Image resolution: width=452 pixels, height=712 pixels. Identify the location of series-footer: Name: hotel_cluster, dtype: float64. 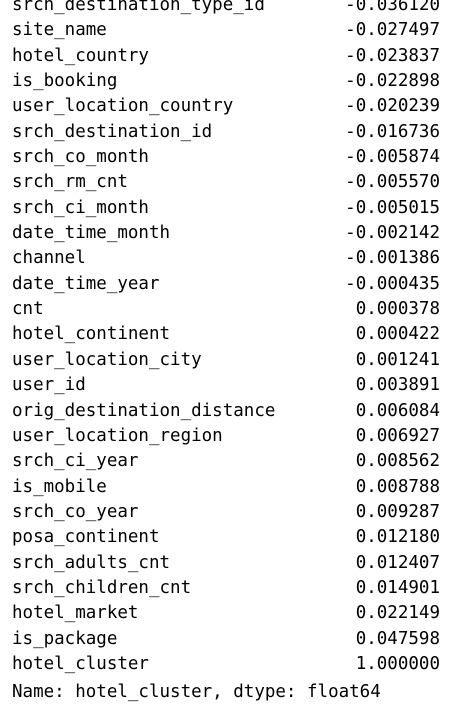
(196, 692).